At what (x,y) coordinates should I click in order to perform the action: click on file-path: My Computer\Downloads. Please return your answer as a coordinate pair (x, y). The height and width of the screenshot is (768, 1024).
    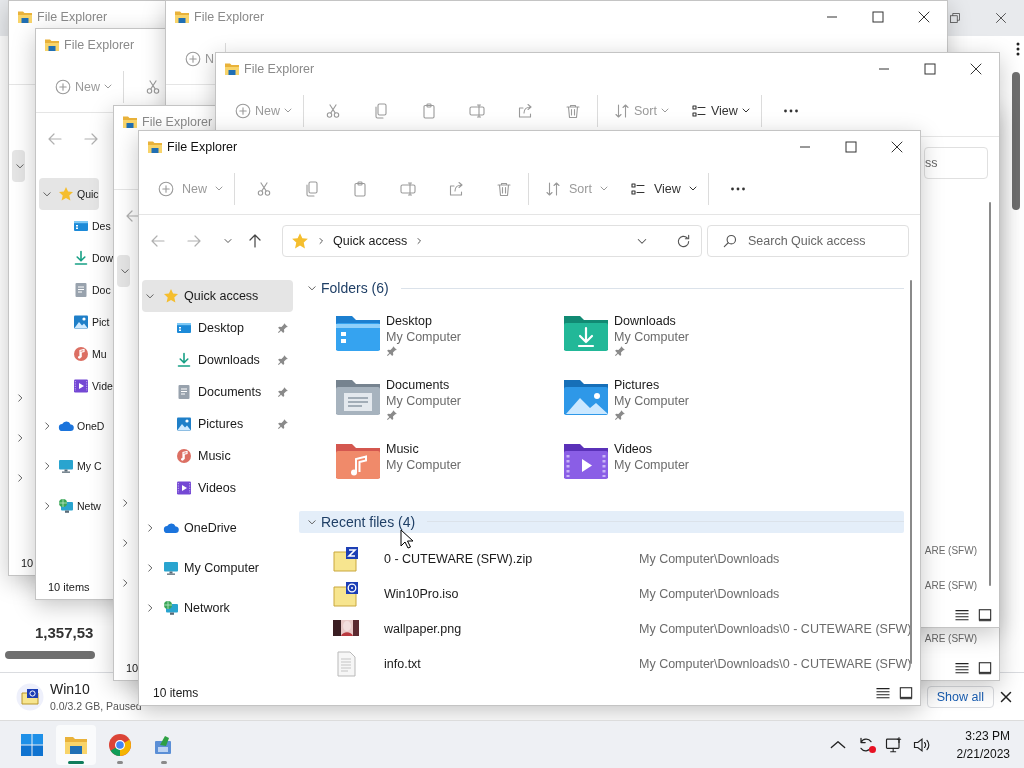
    Looking at the image, I should click on (709, 593).